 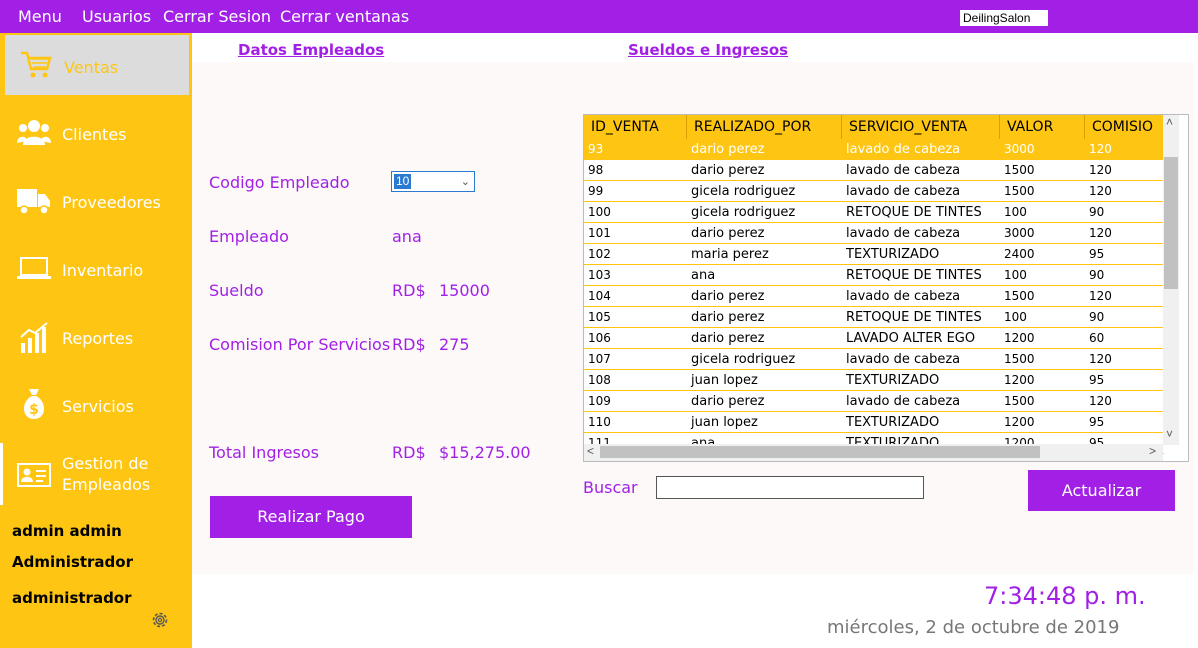 I want to click on table-row: 105 dario perez RETOQUE DE TINTES 100 90, so click(x=874, y=317).